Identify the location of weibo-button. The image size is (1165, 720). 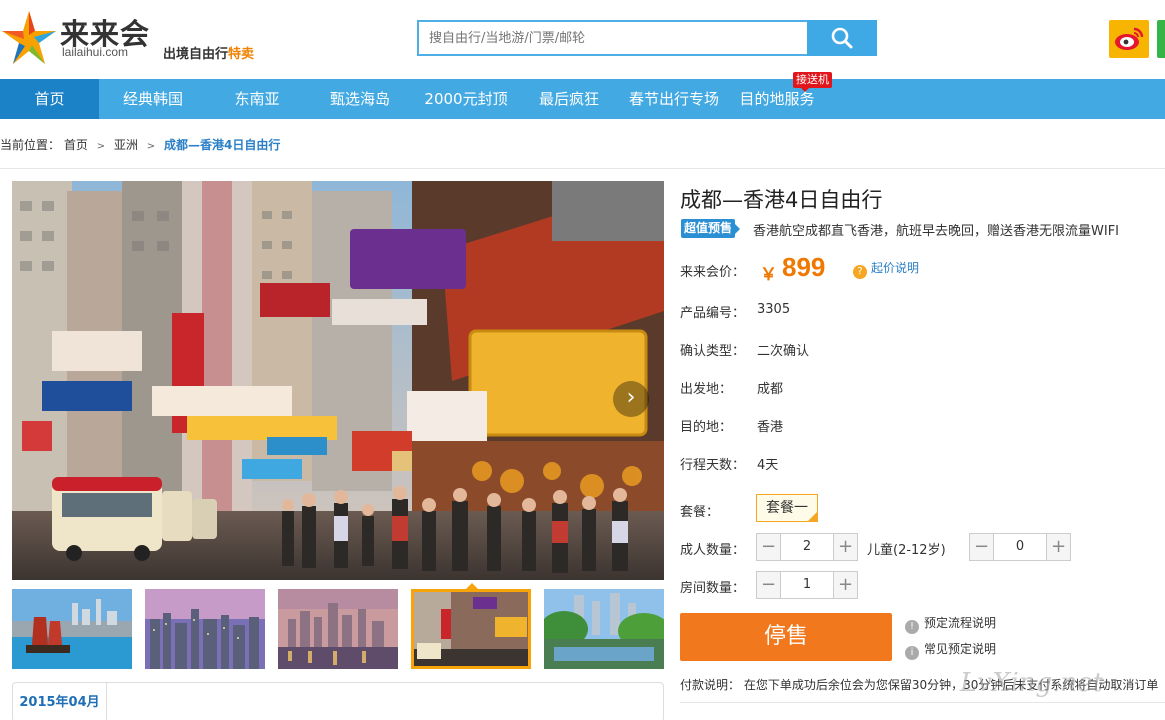
(1129, 39).